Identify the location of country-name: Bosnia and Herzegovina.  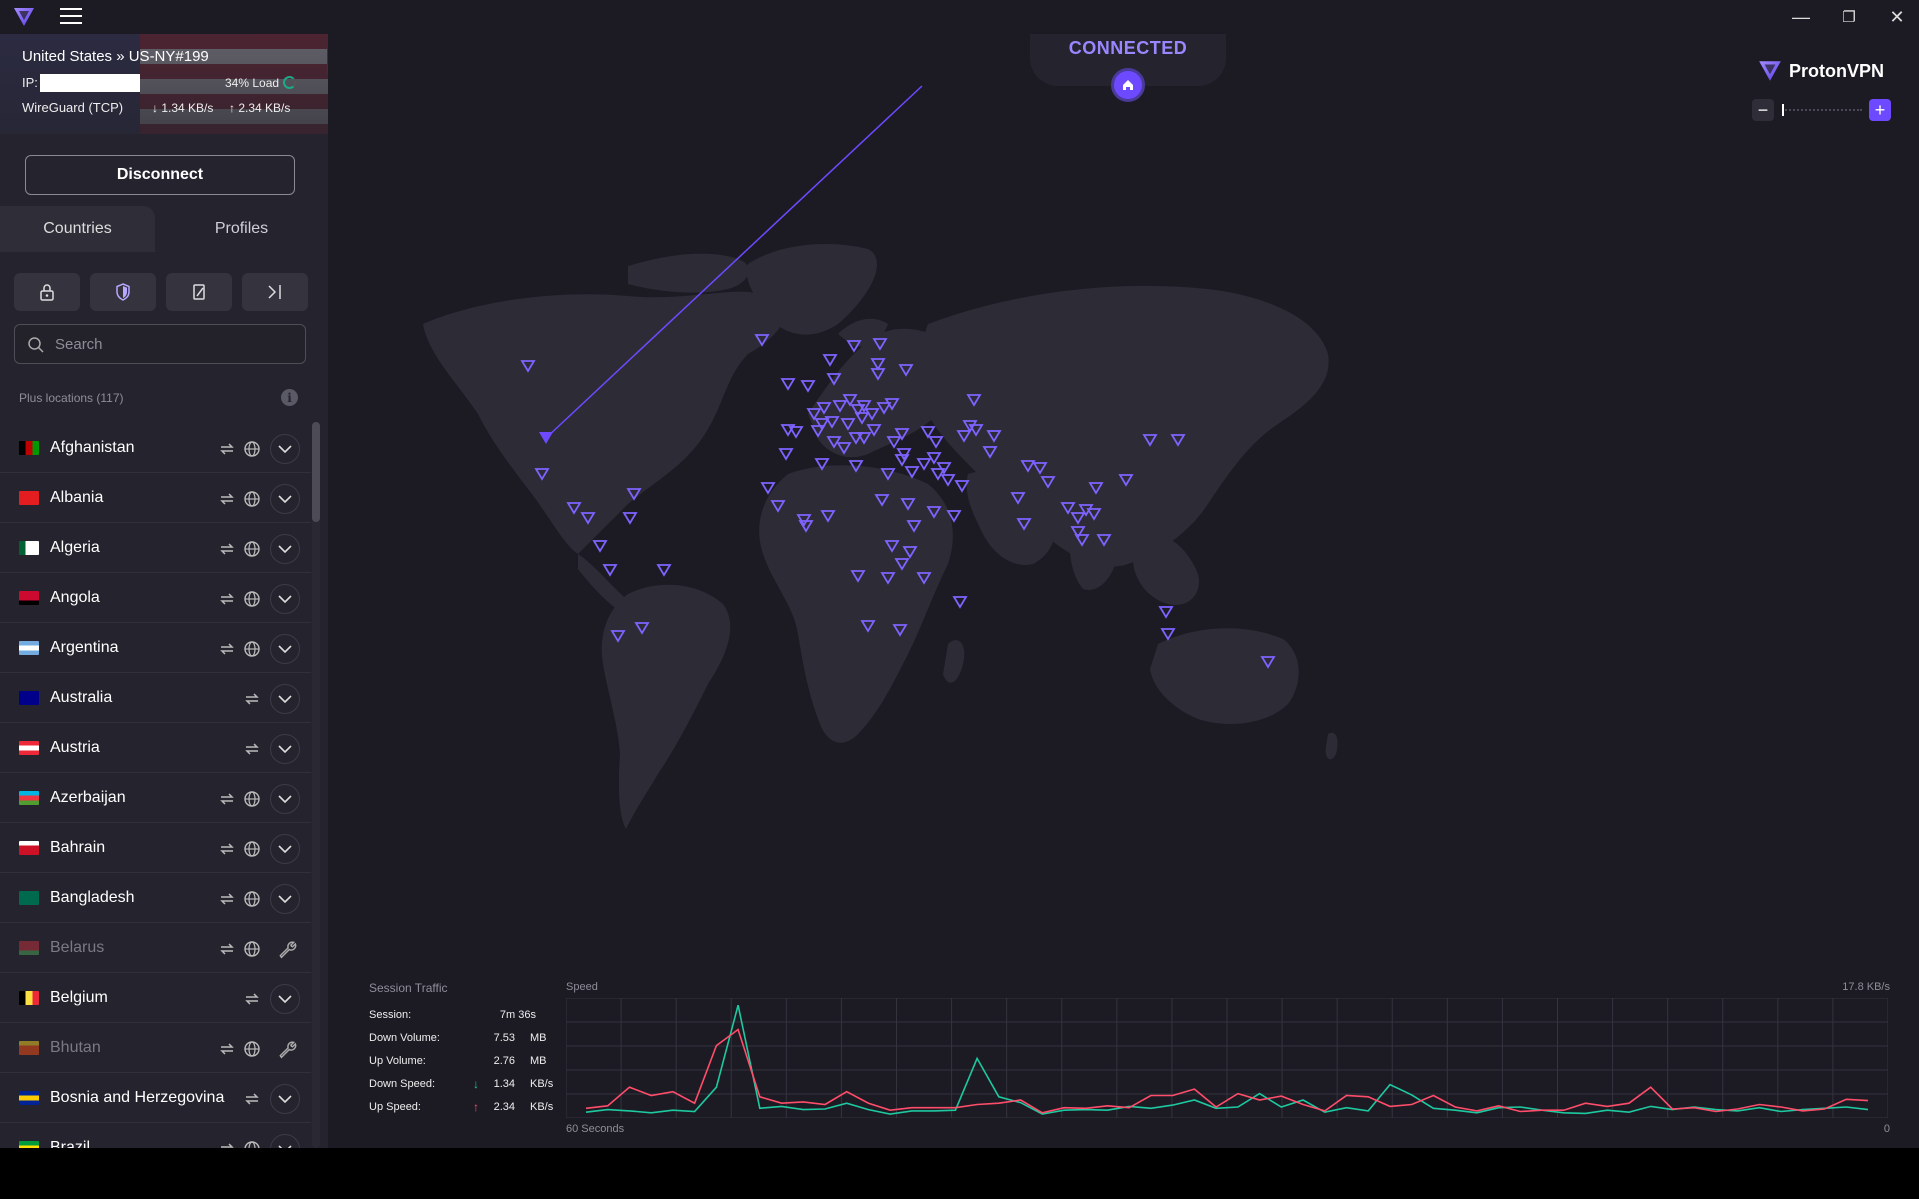
(137, 1097).